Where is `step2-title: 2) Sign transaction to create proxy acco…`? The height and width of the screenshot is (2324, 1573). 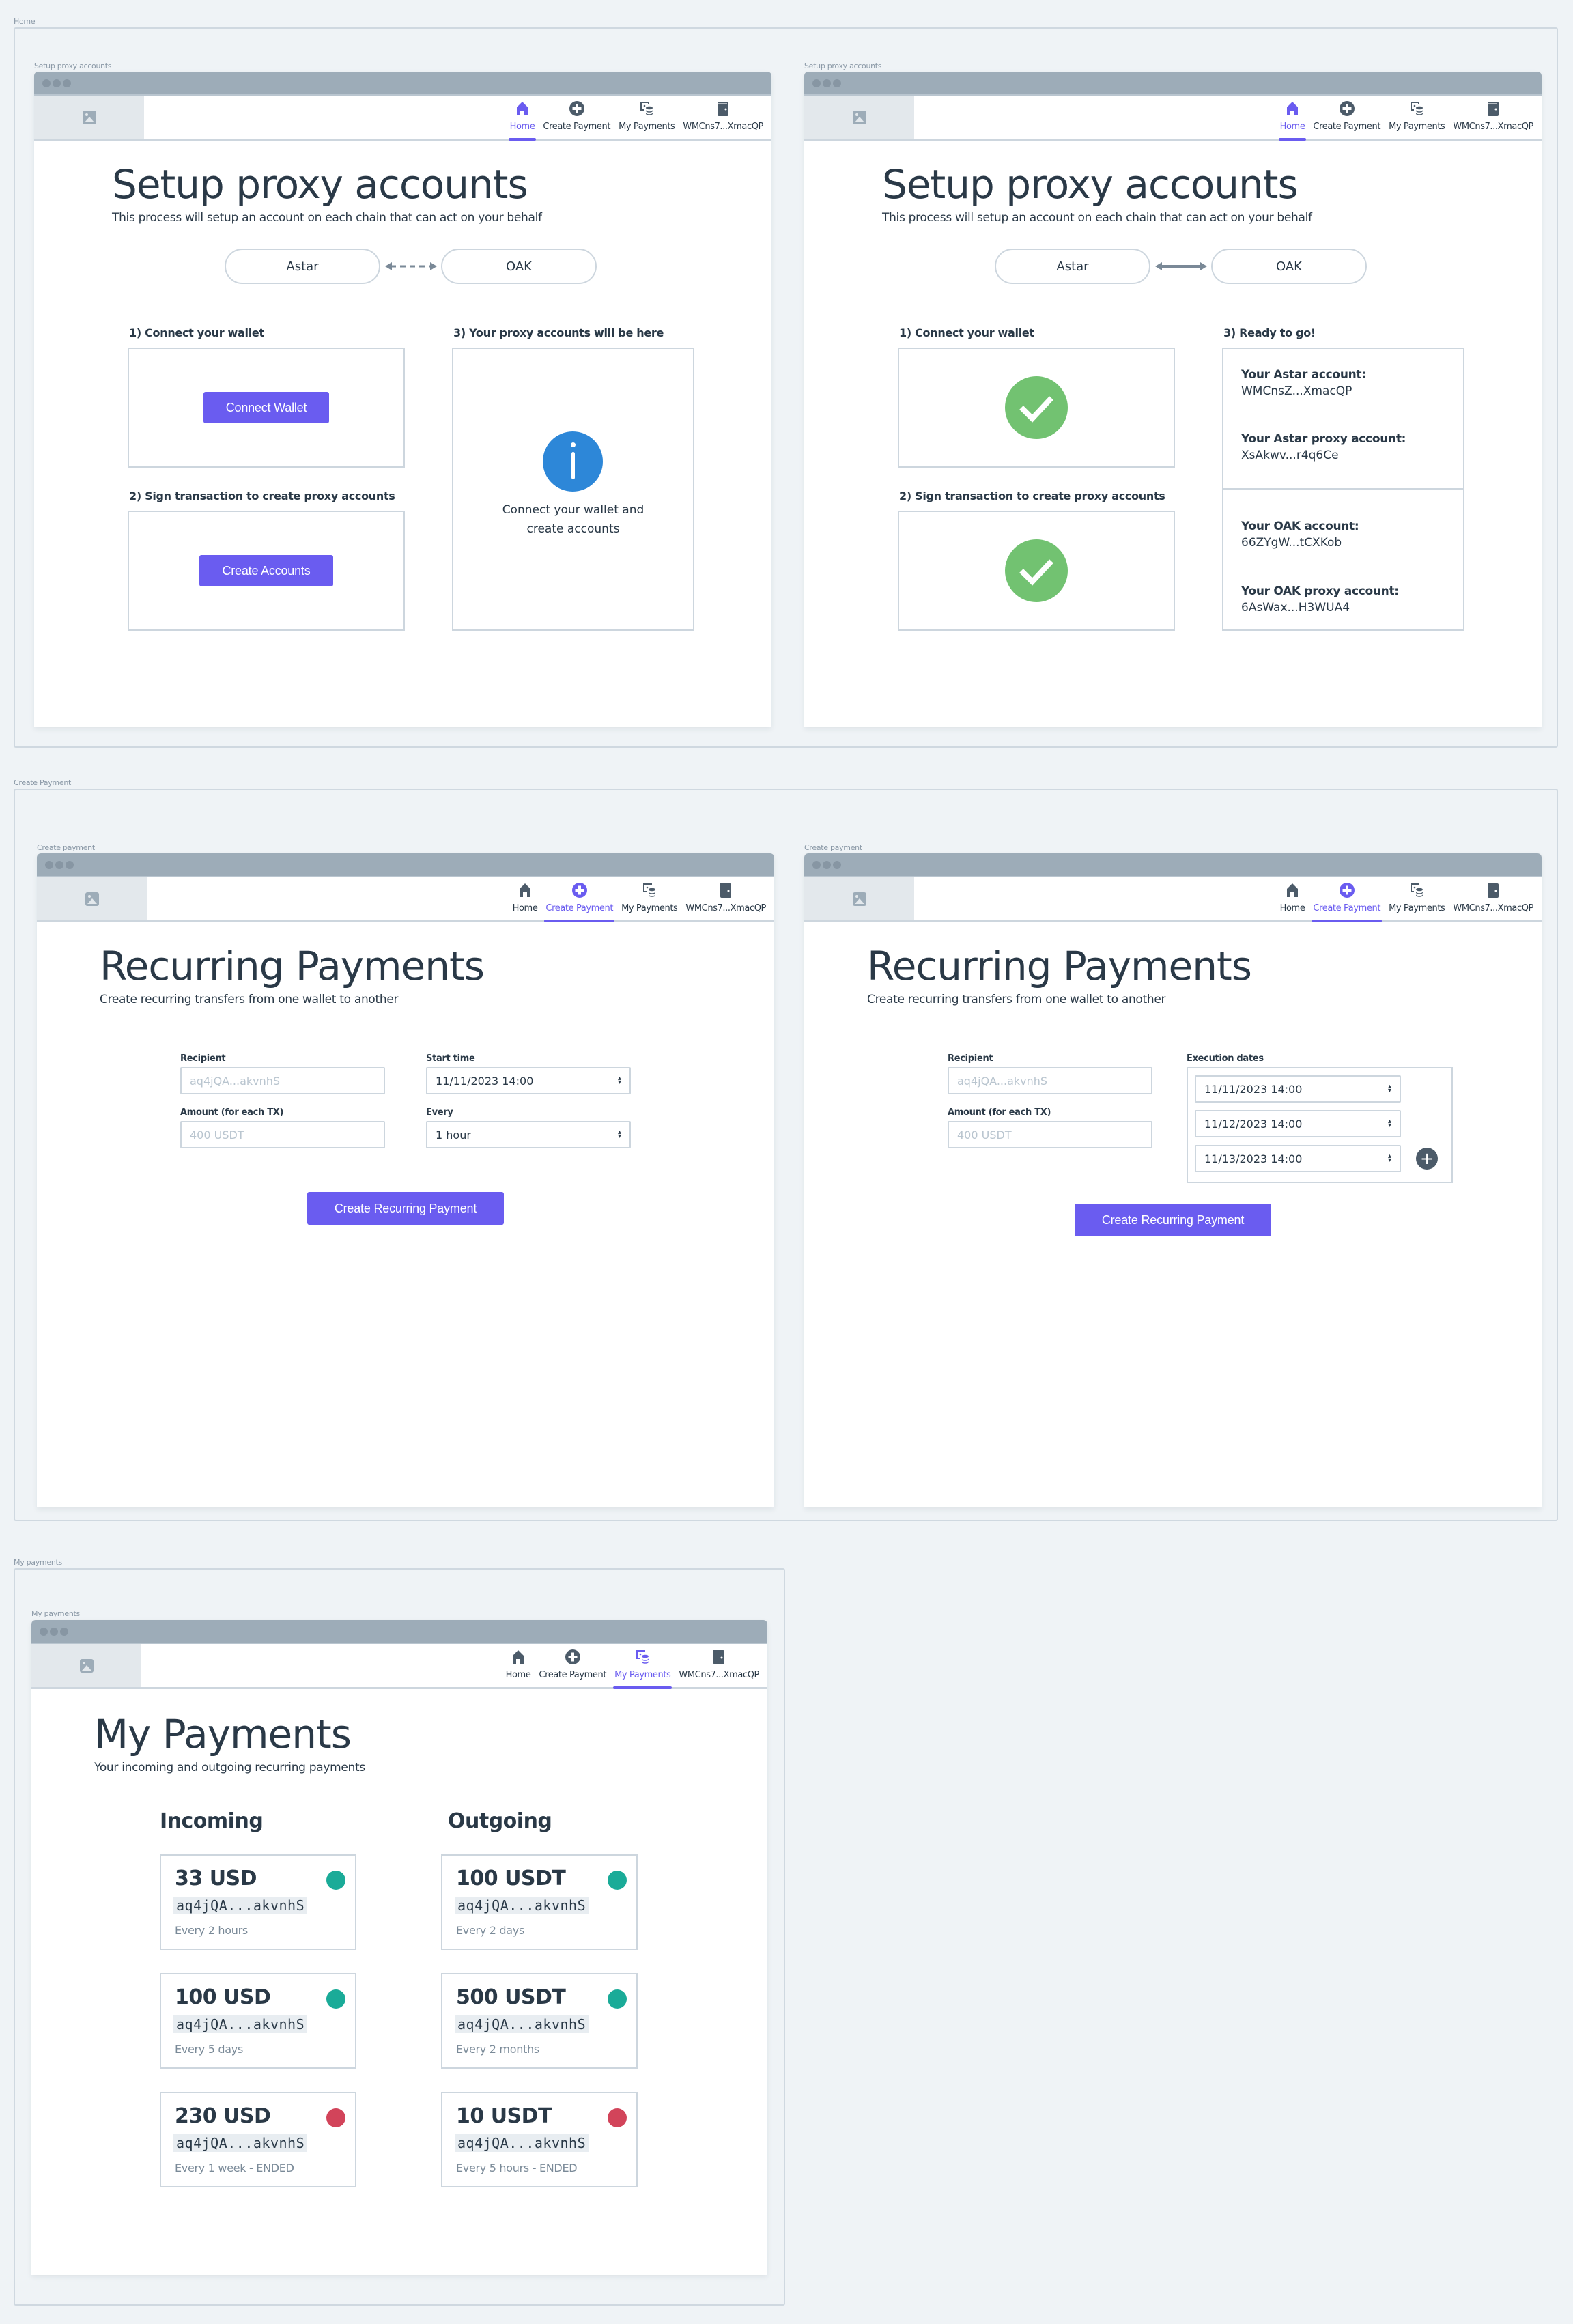
step2-title: 2) Sign transaction to create proxy acco… is located at coordinates (1032, 496).